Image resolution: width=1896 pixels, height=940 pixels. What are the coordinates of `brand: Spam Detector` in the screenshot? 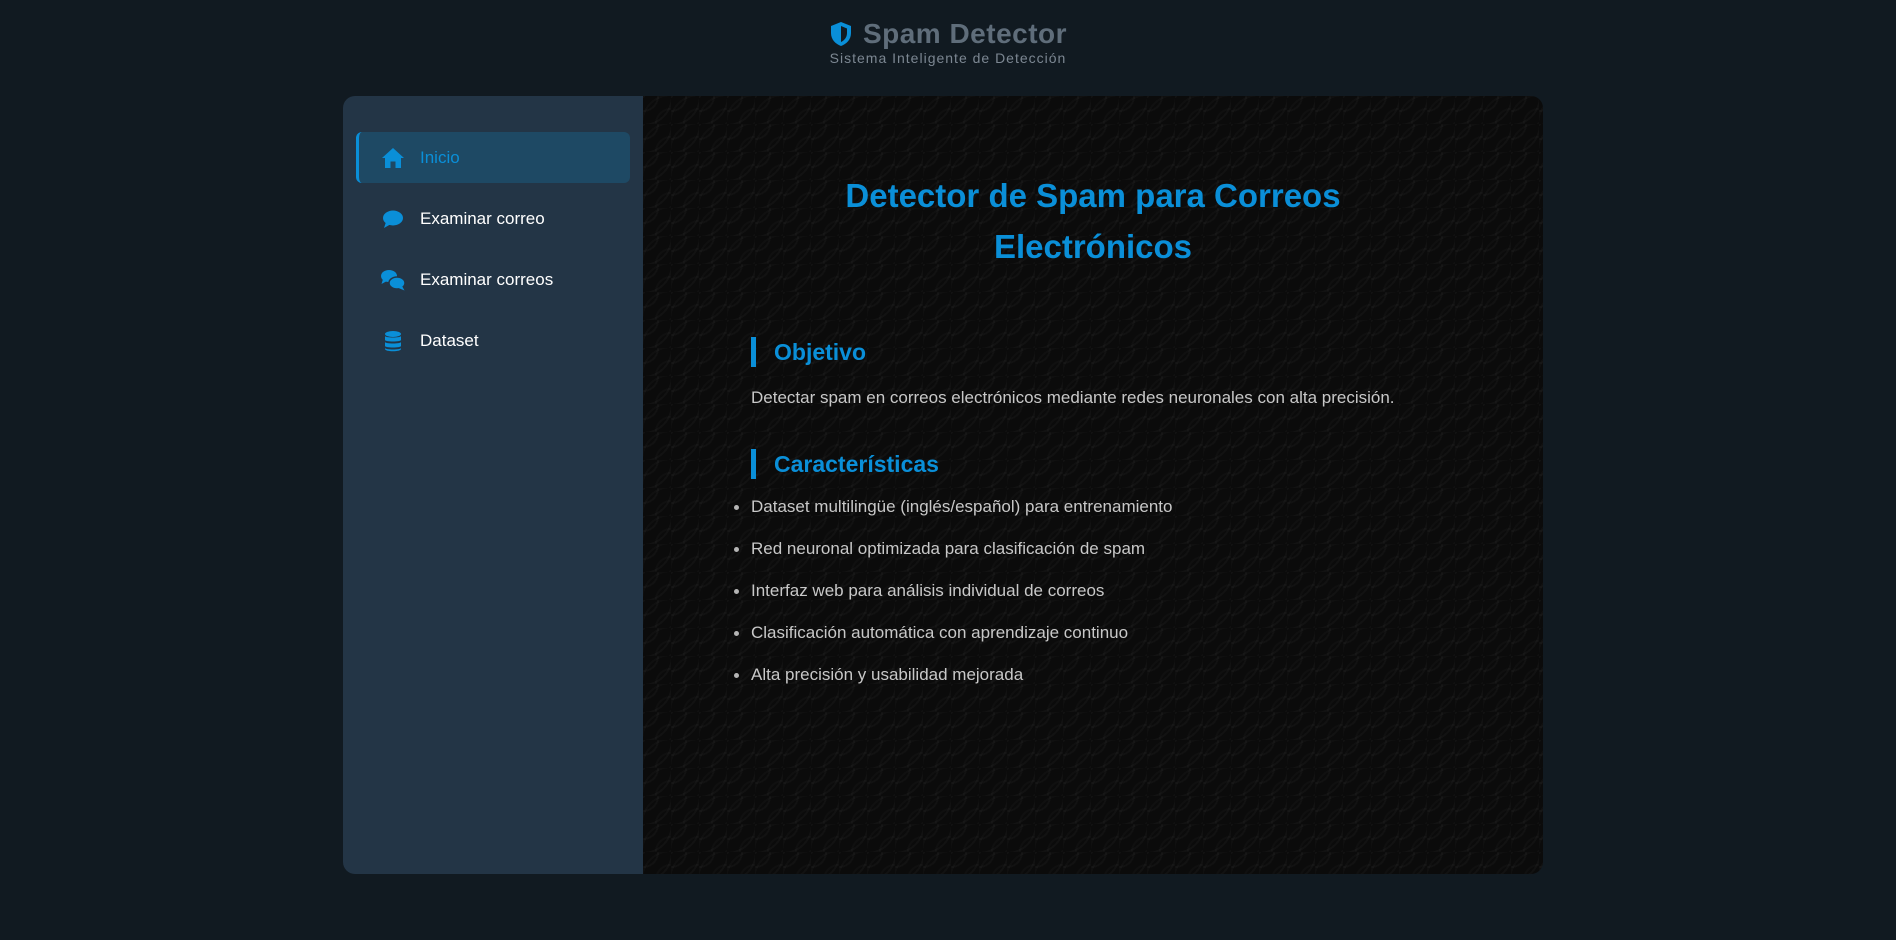 It's located at (948, 34).